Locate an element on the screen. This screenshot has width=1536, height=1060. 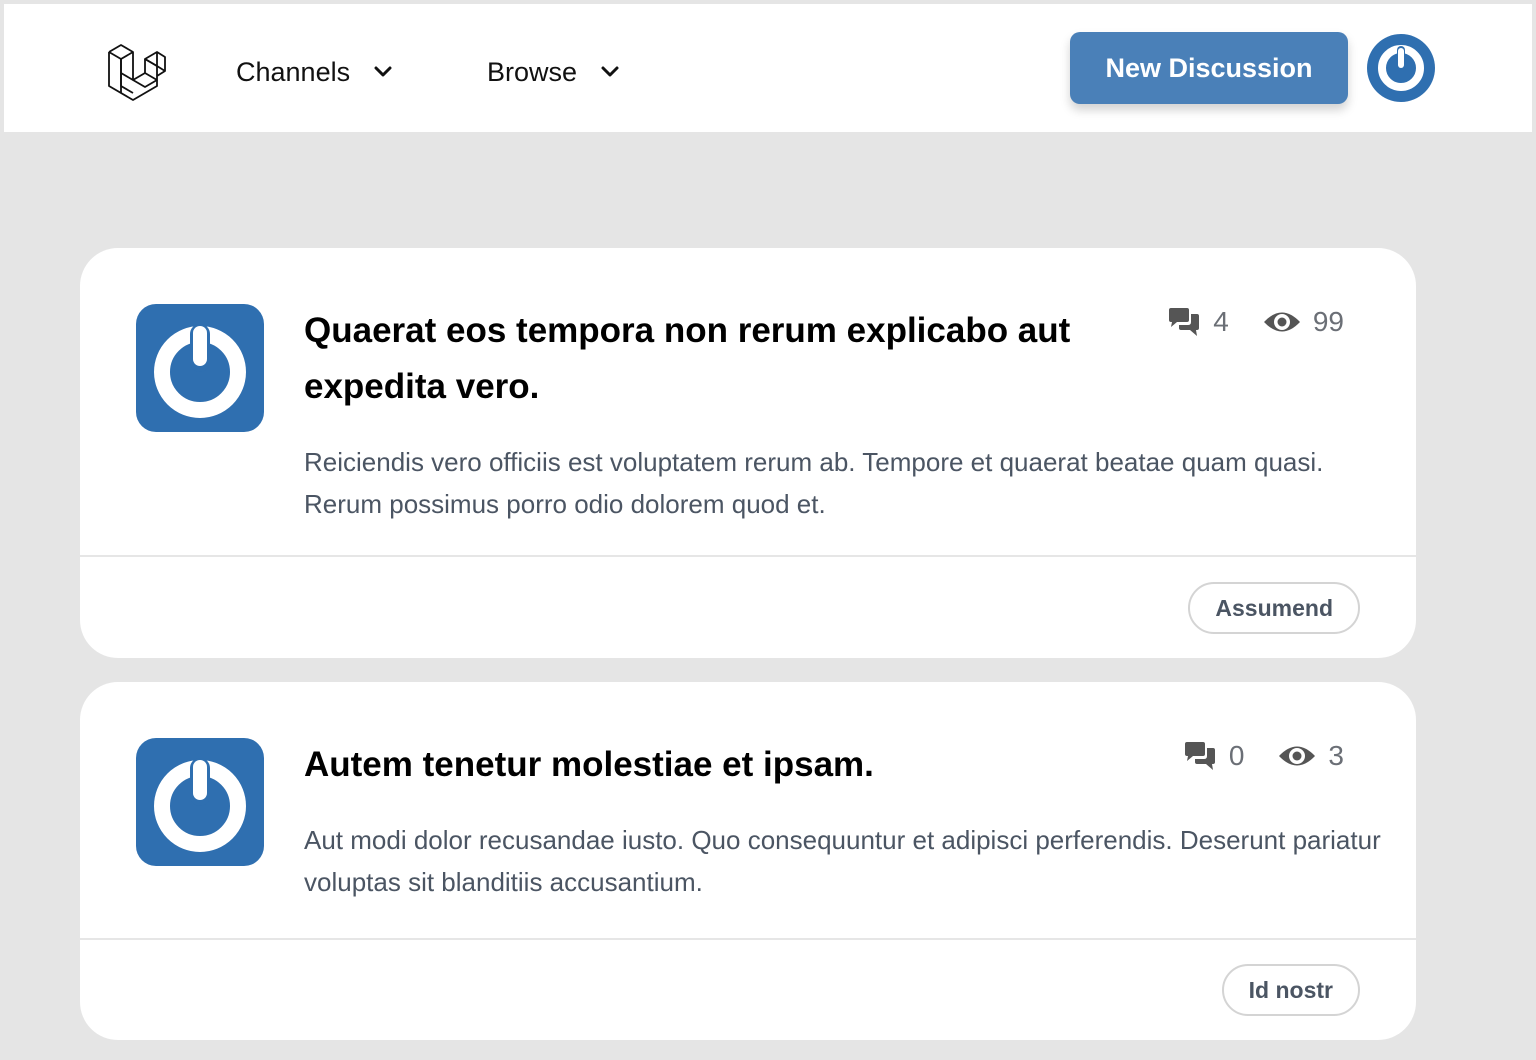
new-discussion-button: New Discussion is located at coordinates (1209, 68).